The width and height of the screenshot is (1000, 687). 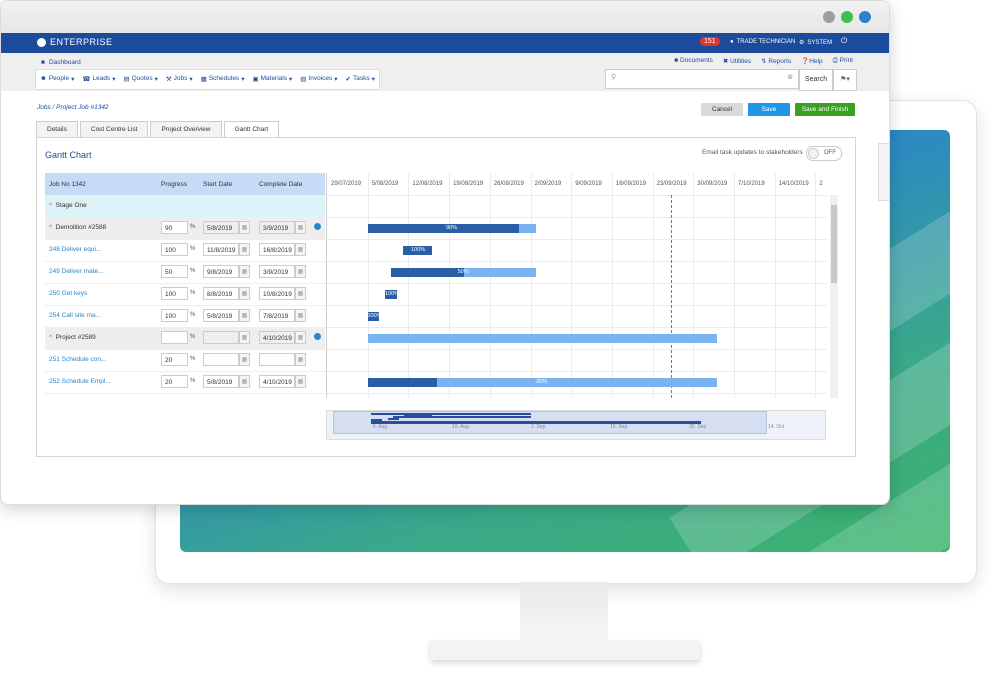 I want to click on tab-gantt-chart: Gantt Chart, so click(x=251, y=129).